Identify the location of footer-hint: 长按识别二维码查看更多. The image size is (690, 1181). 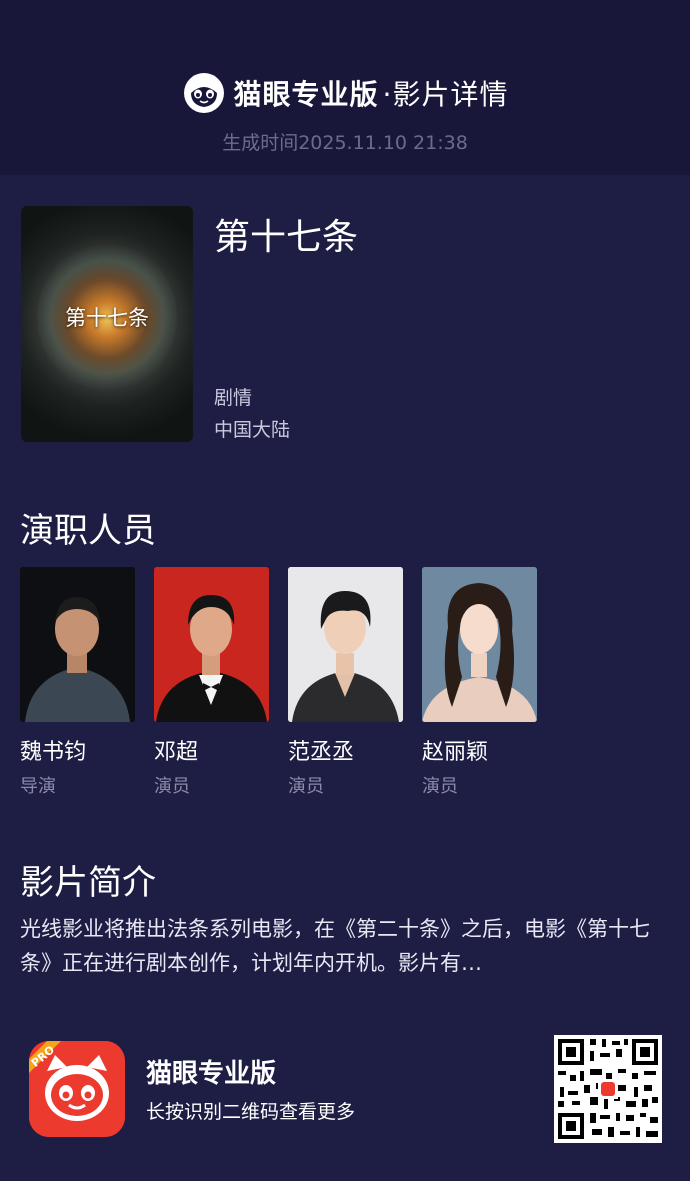
(251, 1112).